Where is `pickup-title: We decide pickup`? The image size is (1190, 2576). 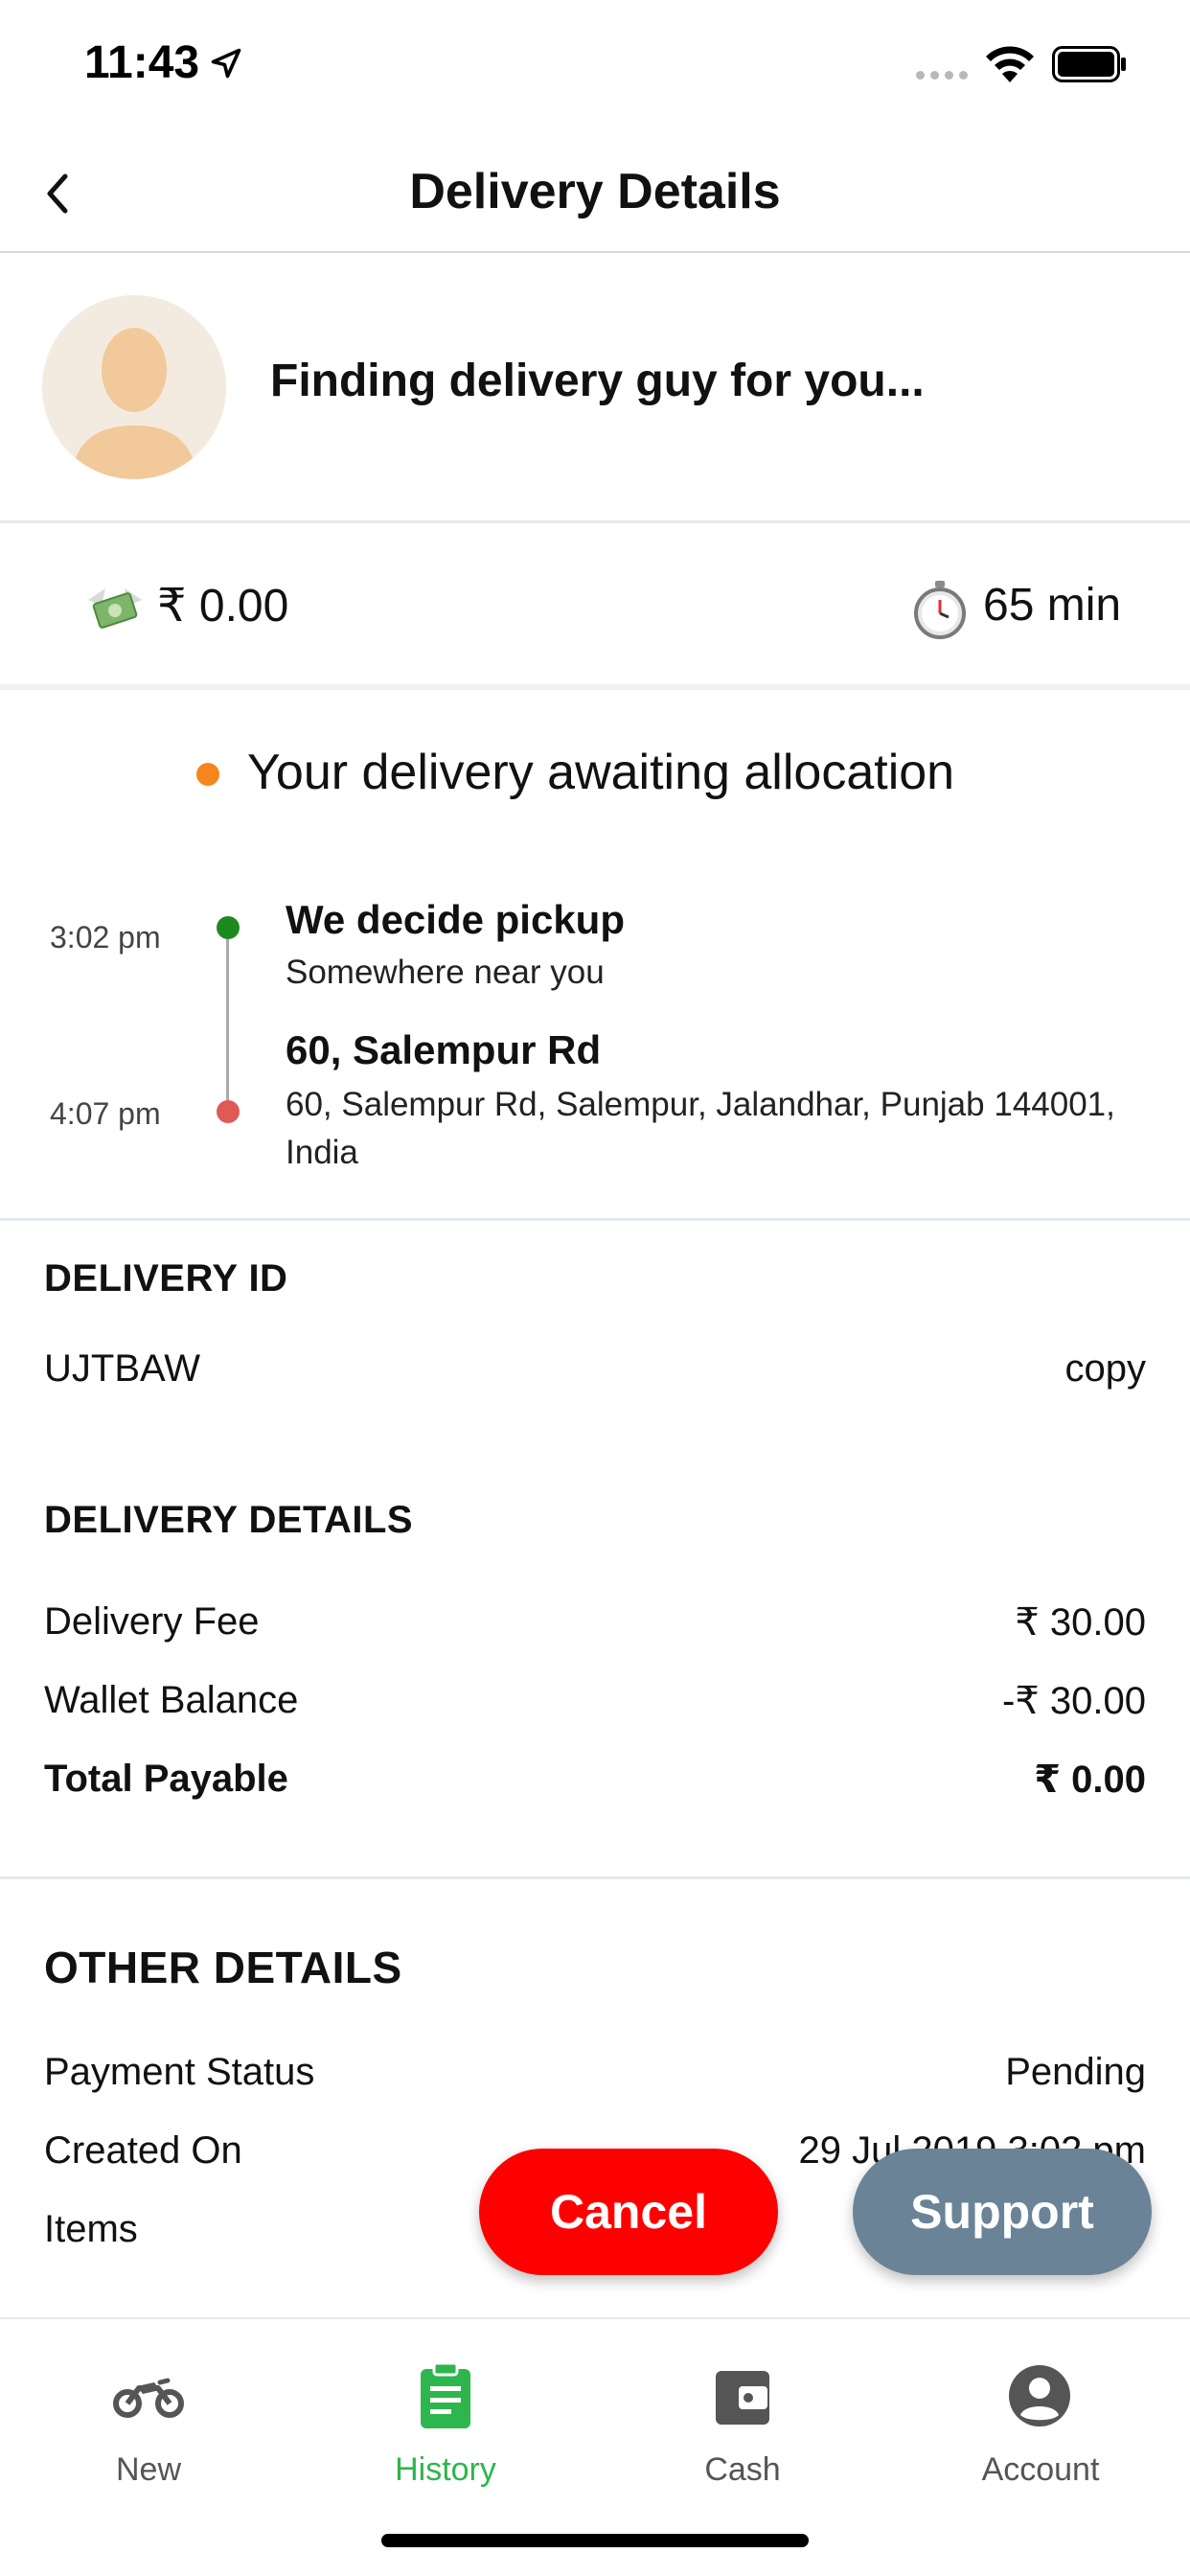
pickup-title: We decide pickup is located at coordinates (456, 920).